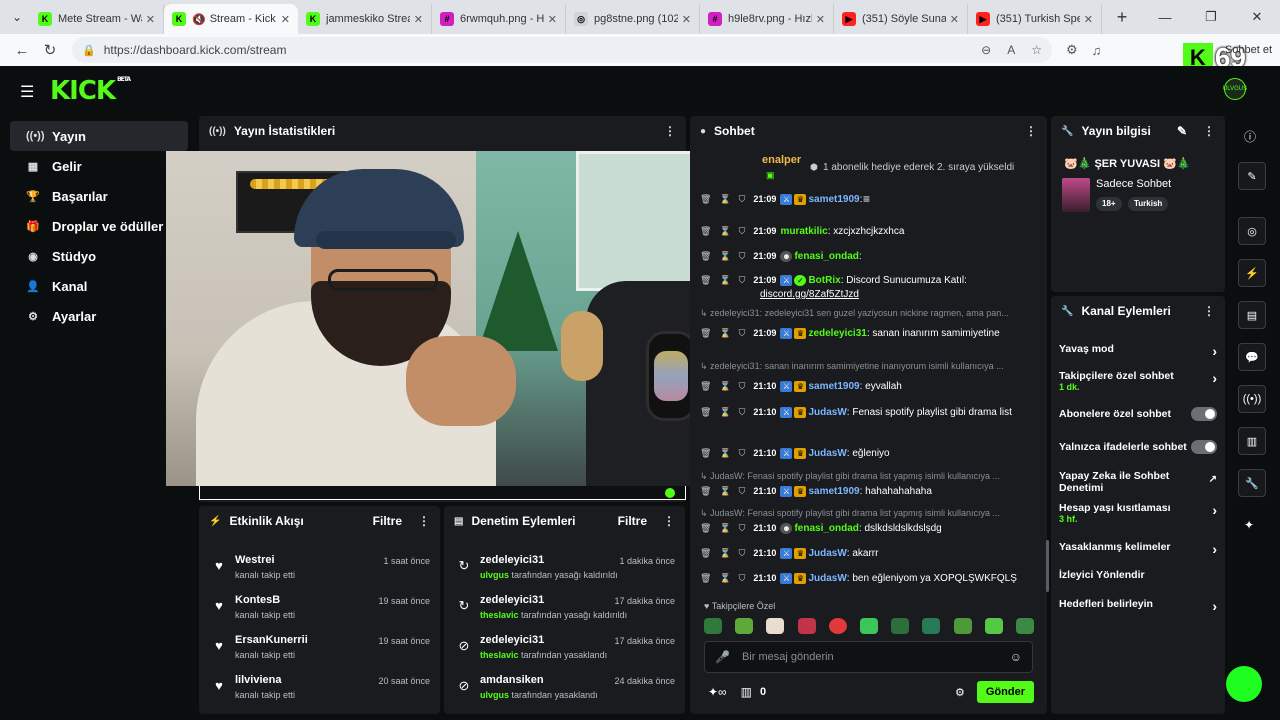 This screenshot has width=1280, height=720. What do you see at coordinates (99, 226) in the screenshot?
I see `sidebar-item-3: 🎁 Droplar ve ödüller` at bounding box center [99, 226].